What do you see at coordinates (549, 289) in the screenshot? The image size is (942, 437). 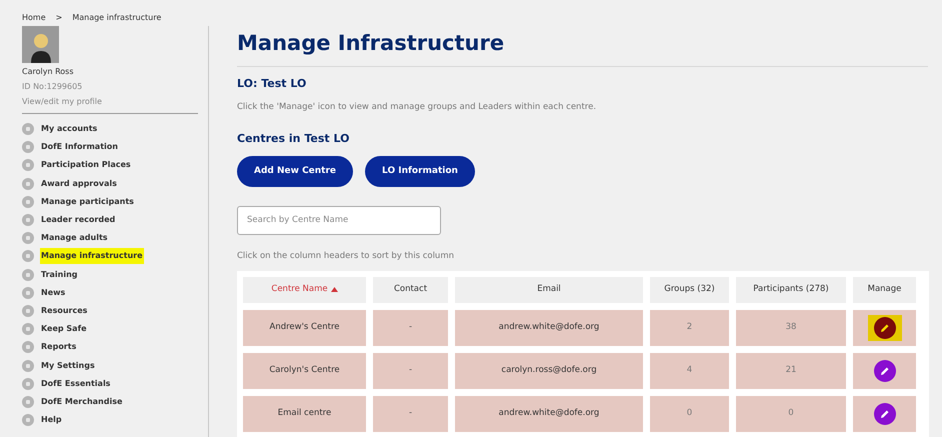 I see `column-header: Email` at bounding box center [549, 289].